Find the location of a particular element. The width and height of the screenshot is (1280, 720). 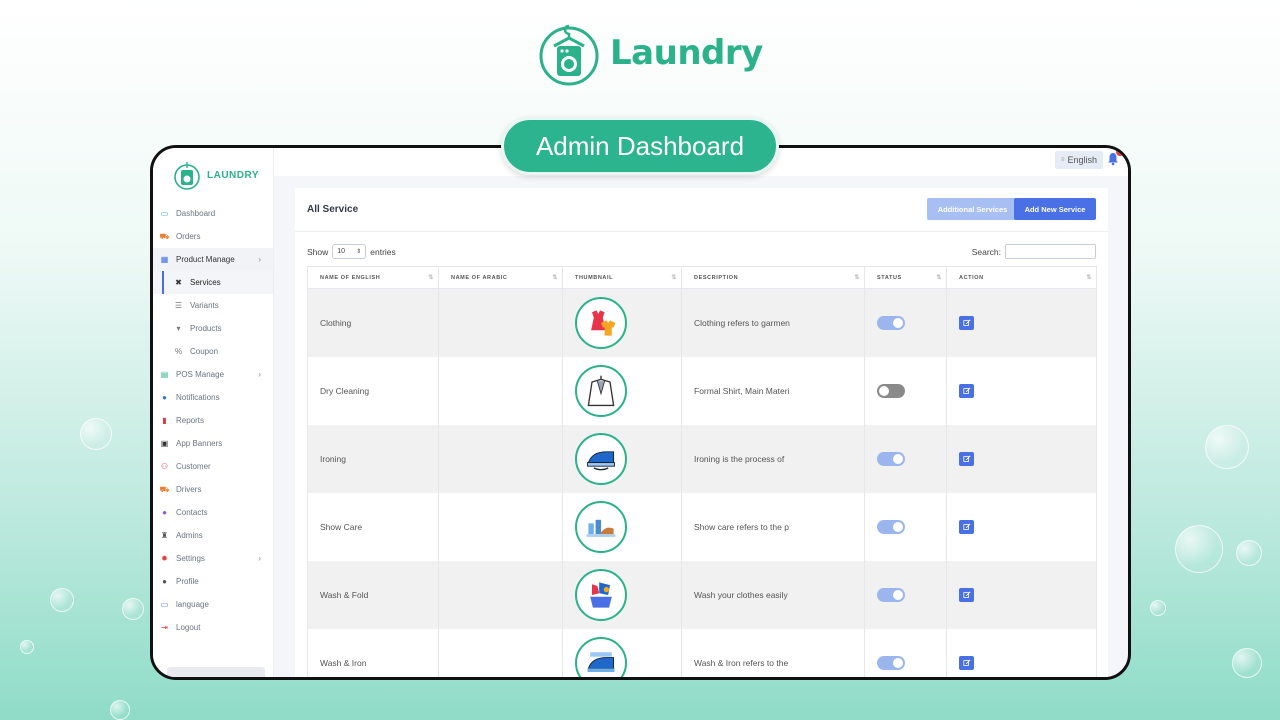

column-header-thumbnail: THUMBNAIL ⇅ is located at coordinates (622, 277).